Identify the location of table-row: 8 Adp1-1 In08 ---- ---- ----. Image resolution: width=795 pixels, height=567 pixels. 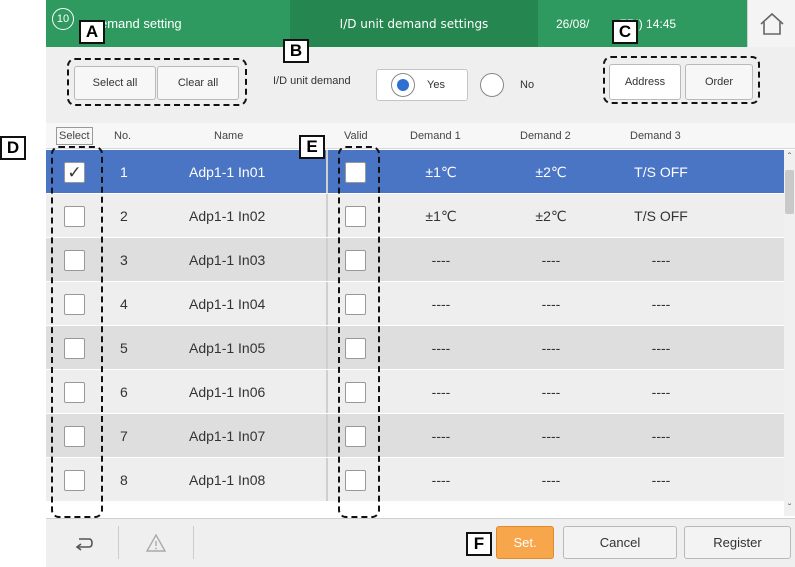
(415, 479).